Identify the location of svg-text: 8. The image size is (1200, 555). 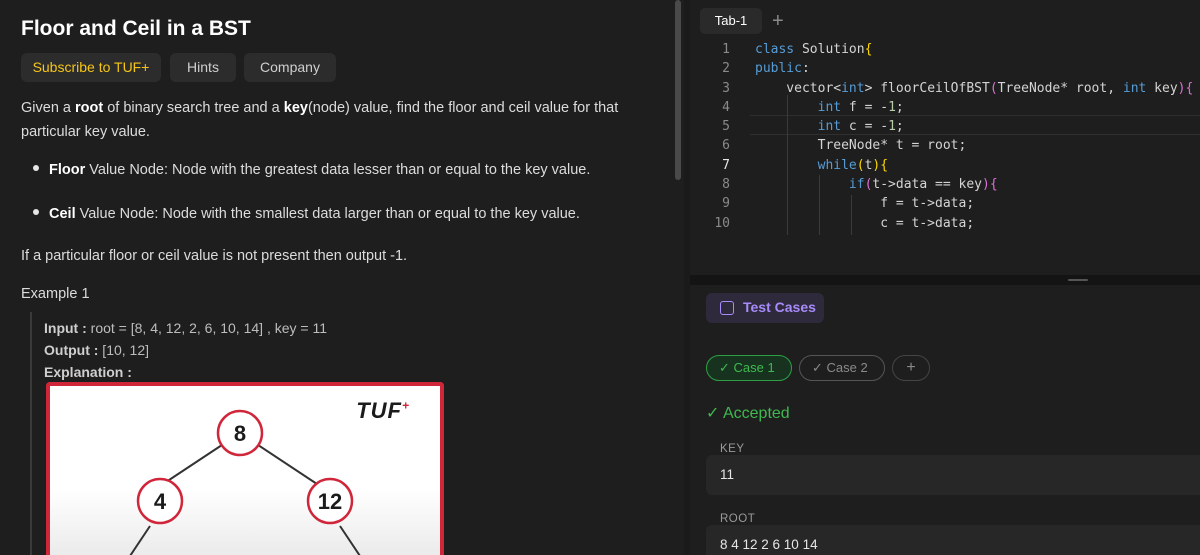
(240, 433).